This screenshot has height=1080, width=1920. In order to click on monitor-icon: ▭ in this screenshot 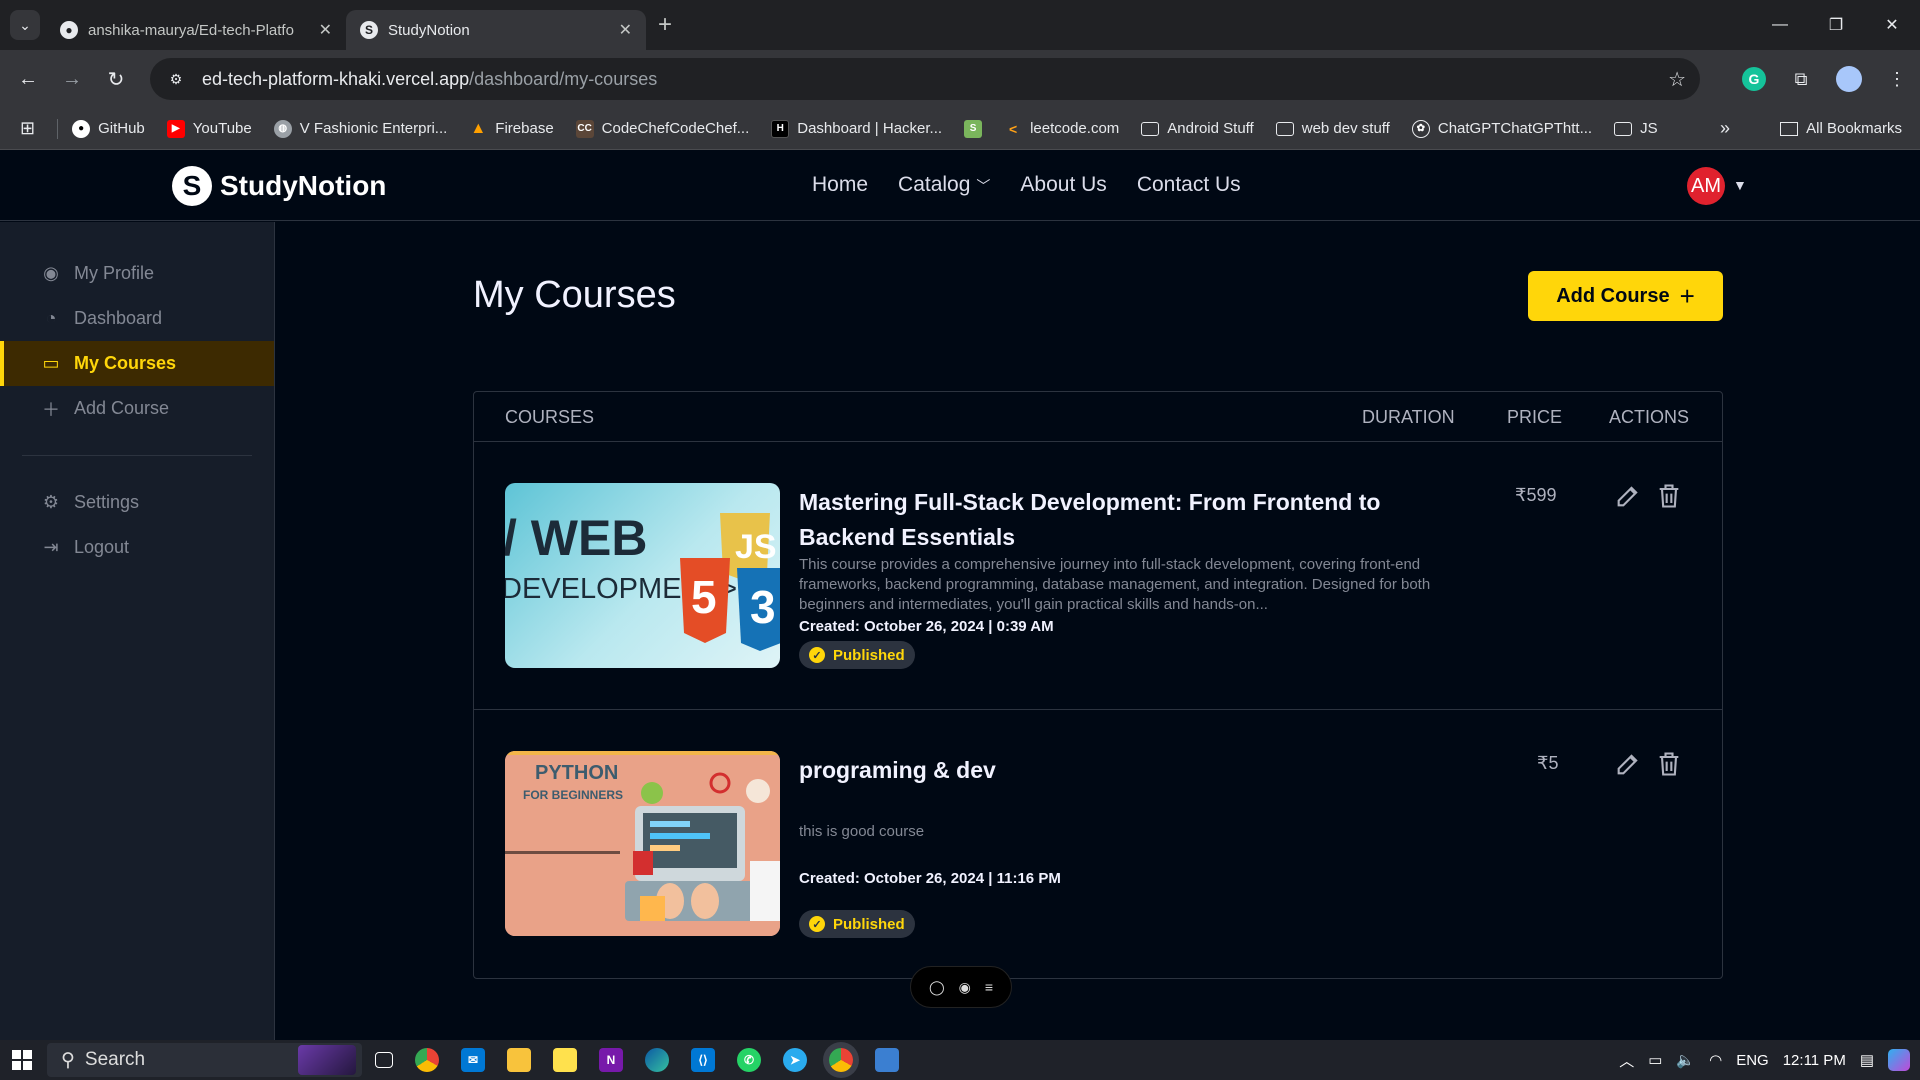, I will do `click(51, 363)`.